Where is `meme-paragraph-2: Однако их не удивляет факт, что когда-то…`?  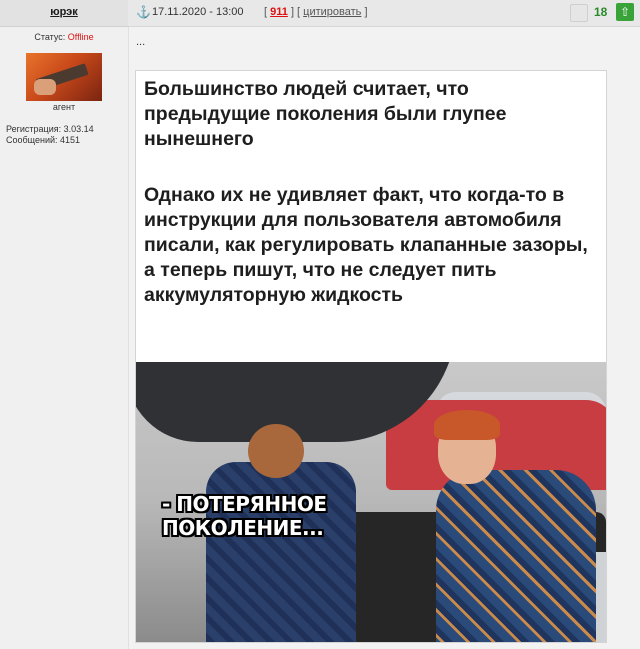
meme-paragraph-2: Однако их не удивляет факт, что когда-то… is located at coordinates (366, 245).